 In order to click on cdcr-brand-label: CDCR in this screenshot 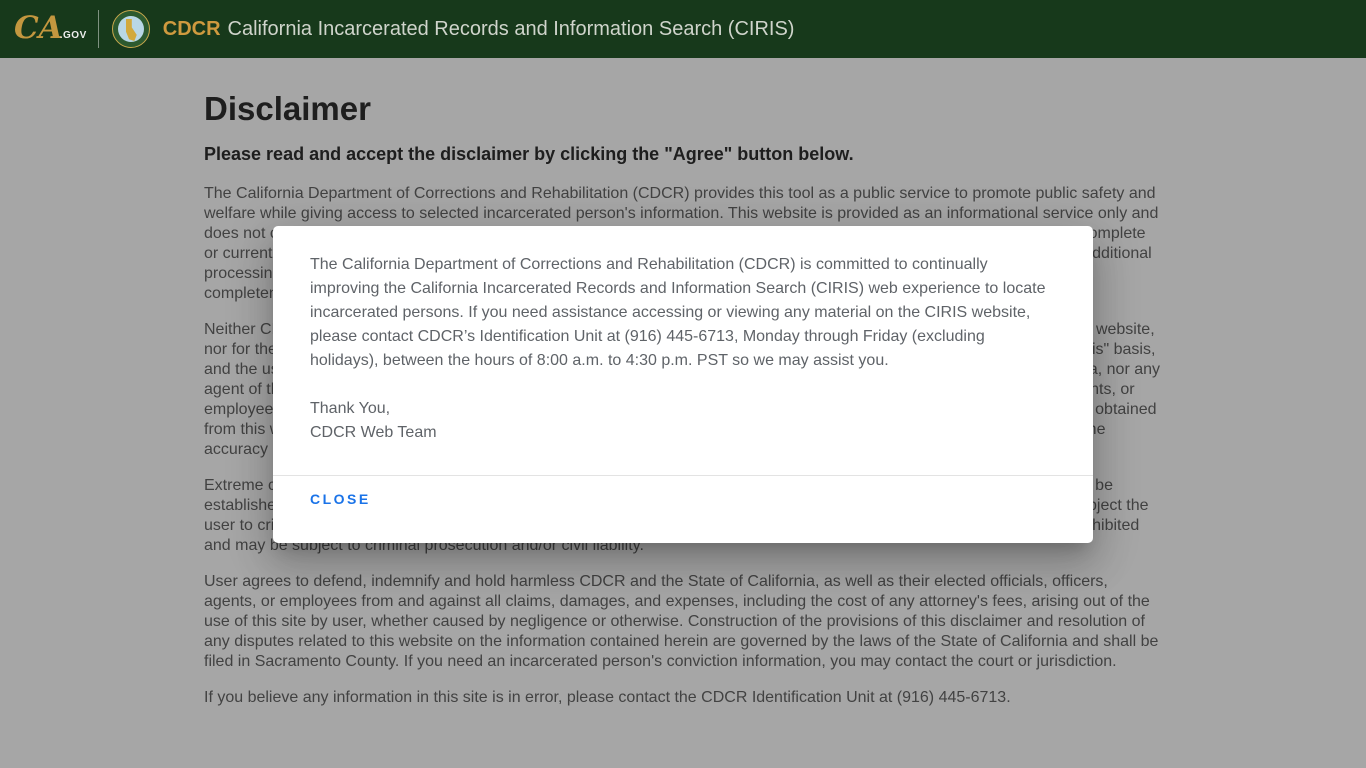, I will do `click(191, 28)`.